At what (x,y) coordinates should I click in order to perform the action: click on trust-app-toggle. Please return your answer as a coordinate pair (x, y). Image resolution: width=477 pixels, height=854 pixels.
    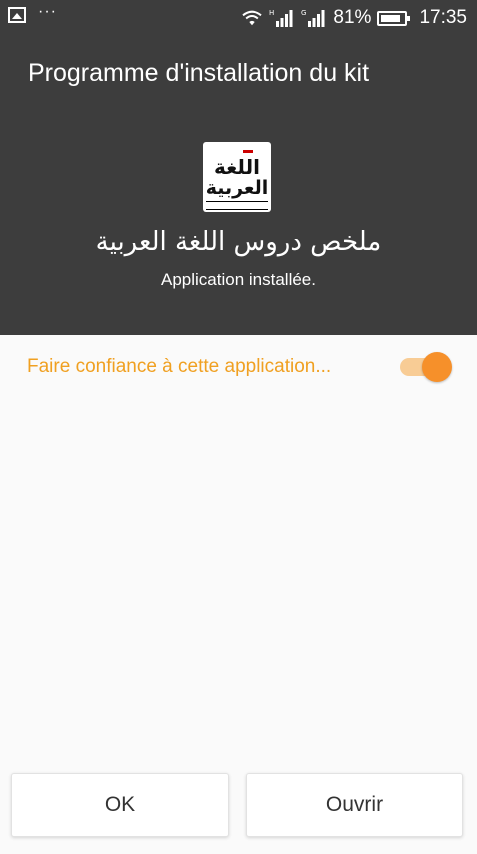
    Looking at the image, I should click on (426, 367).